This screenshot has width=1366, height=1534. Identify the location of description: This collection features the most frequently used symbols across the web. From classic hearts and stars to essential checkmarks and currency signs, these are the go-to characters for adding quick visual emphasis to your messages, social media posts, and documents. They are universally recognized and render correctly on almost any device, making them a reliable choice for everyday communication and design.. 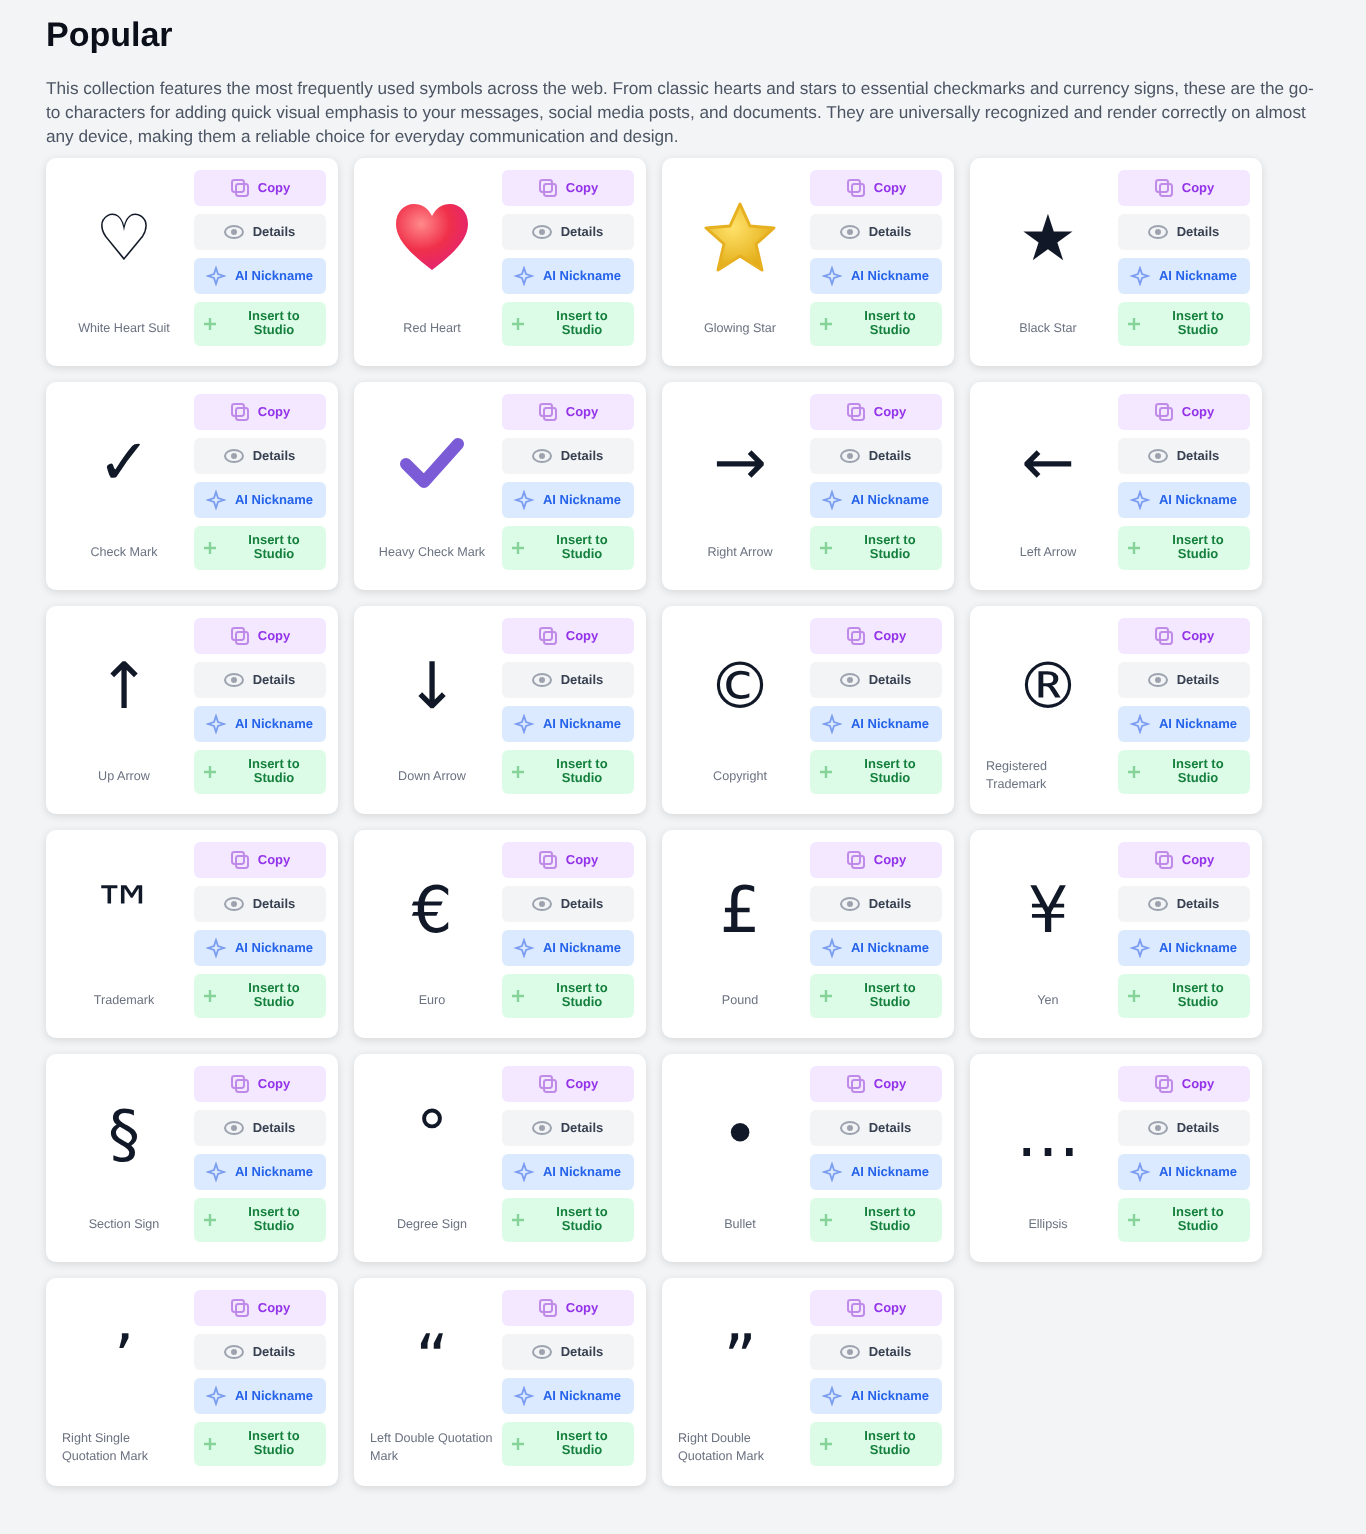
(681, 112).